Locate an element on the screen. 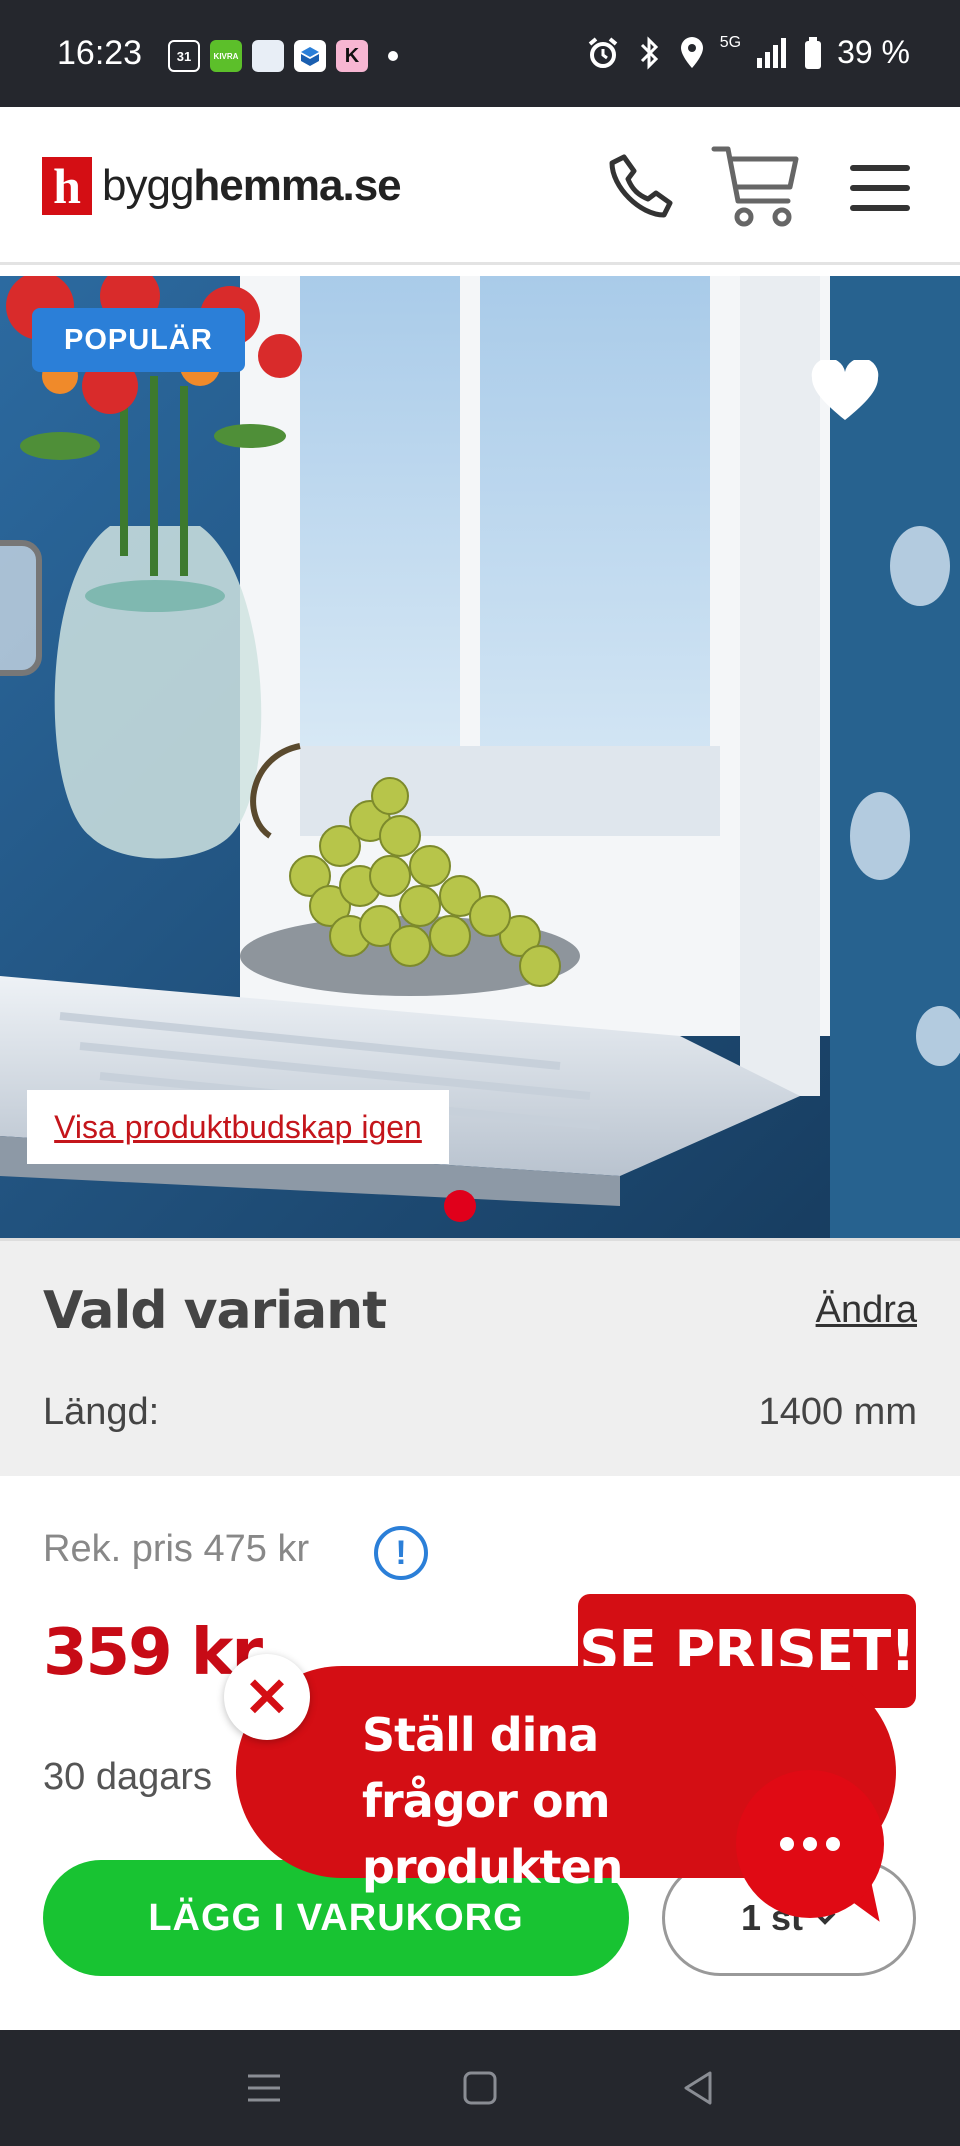 This screenshot has height=2146, width=960. alarm-icon is located at coordinates (602, 52).